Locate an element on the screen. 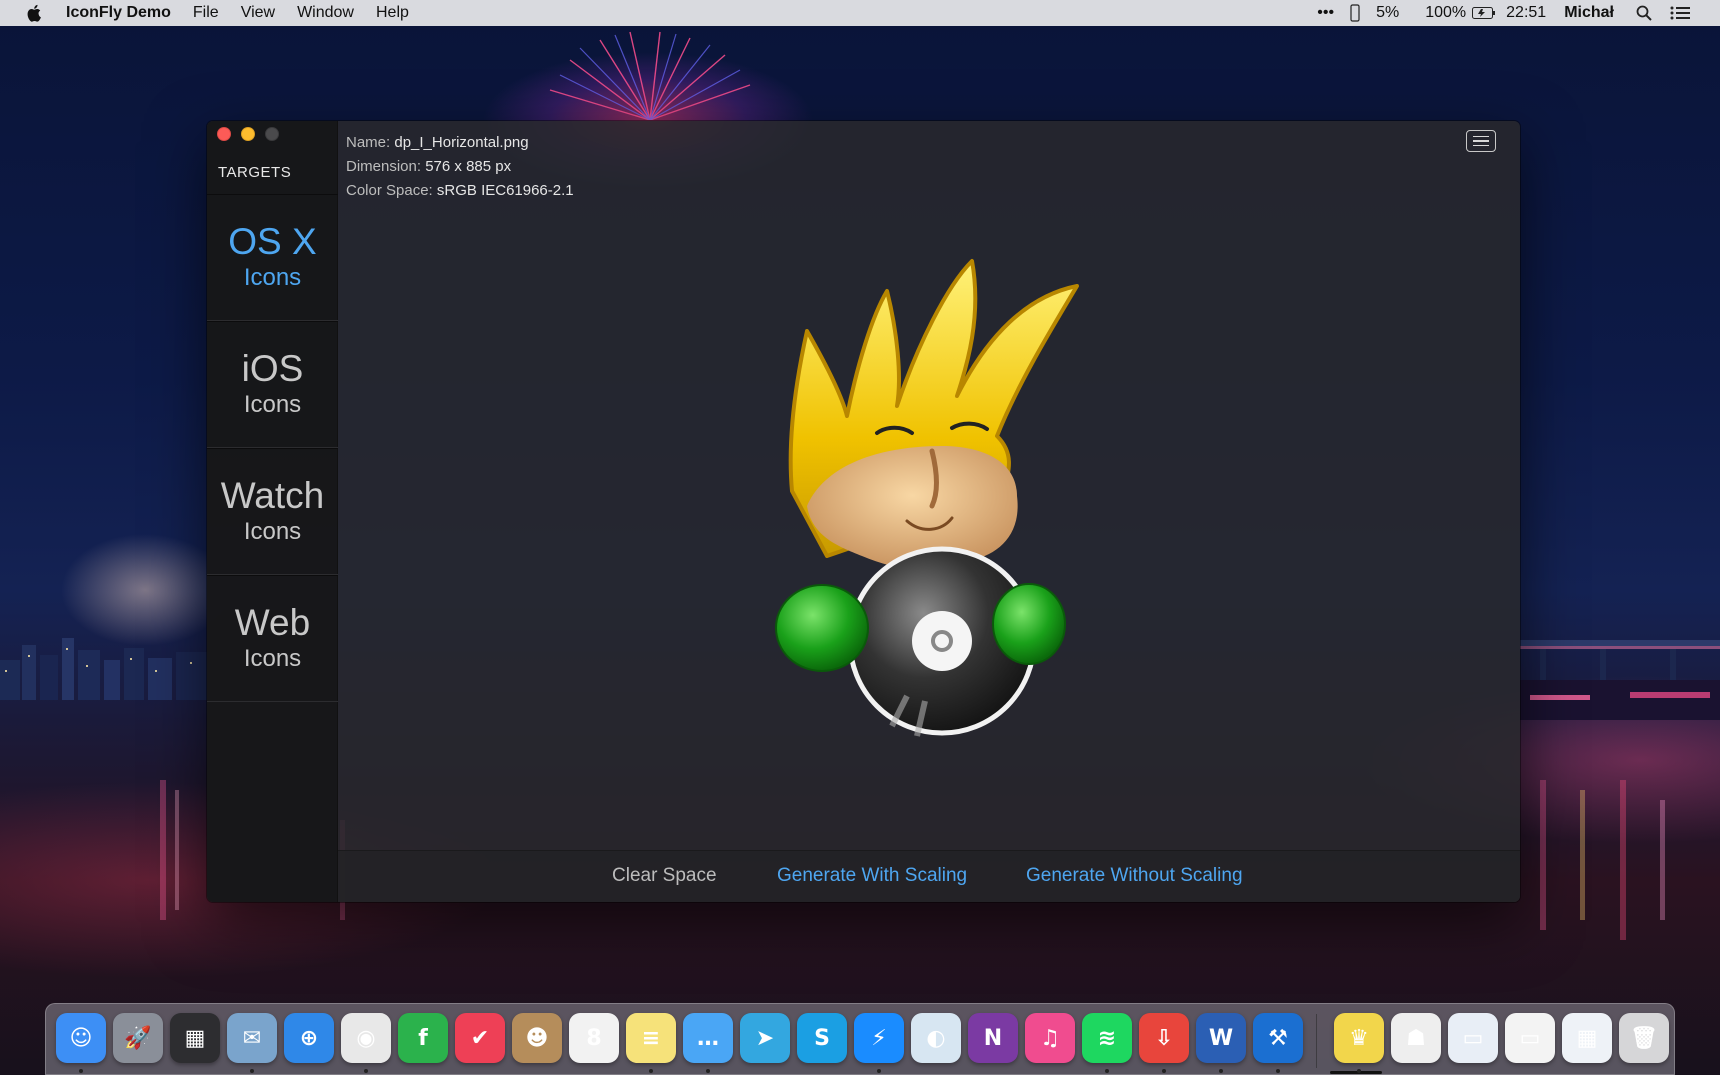 The image size is (1720, 1075). target-web: Web Icons is located at coordinates (272, 638).